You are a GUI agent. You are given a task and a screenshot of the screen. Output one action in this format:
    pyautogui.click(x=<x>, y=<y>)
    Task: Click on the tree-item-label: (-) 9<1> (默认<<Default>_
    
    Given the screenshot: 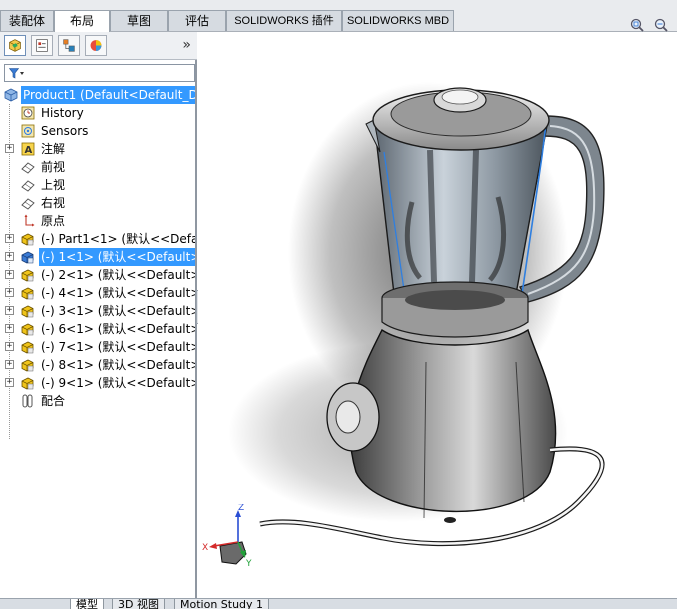 What is the action you would take?
    pyautogui.click(x=118, y=383)
    